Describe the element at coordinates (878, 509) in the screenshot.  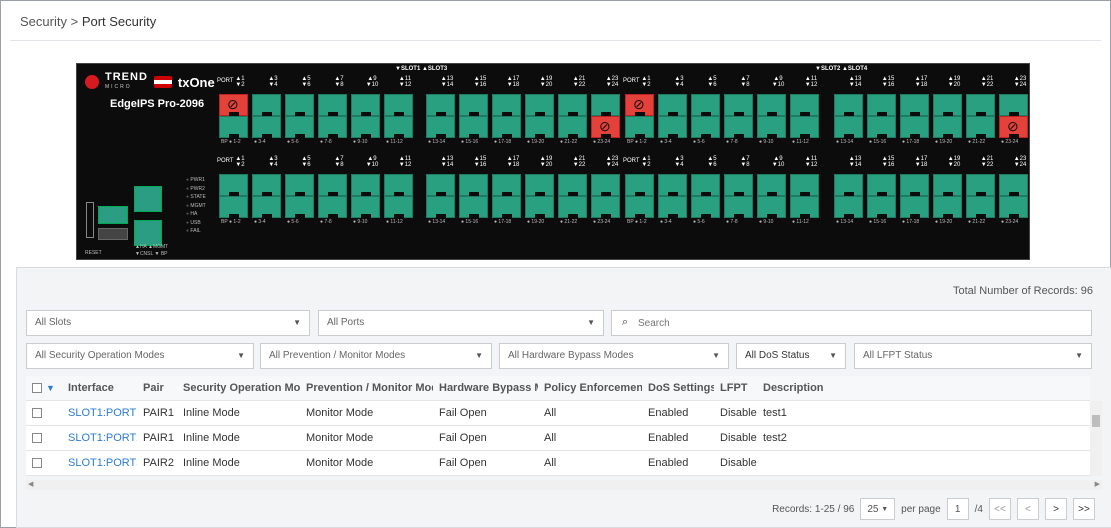
I see `per-page-select: 25 ▼` at that location.